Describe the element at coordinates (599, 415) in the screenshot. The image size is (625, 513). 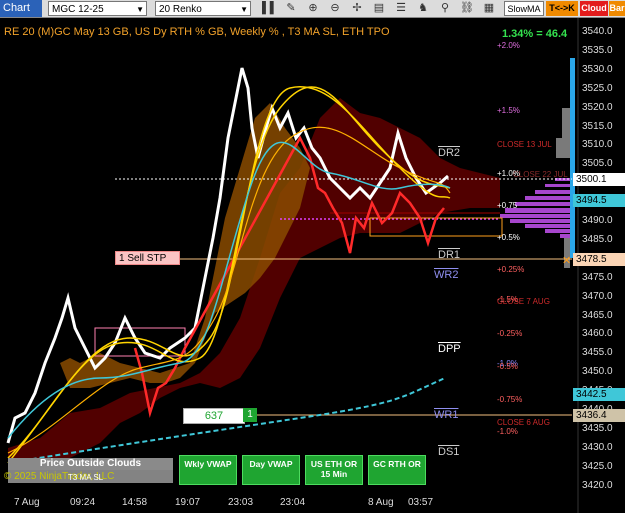
I see `order-price-tag: 3436.4` at that location.